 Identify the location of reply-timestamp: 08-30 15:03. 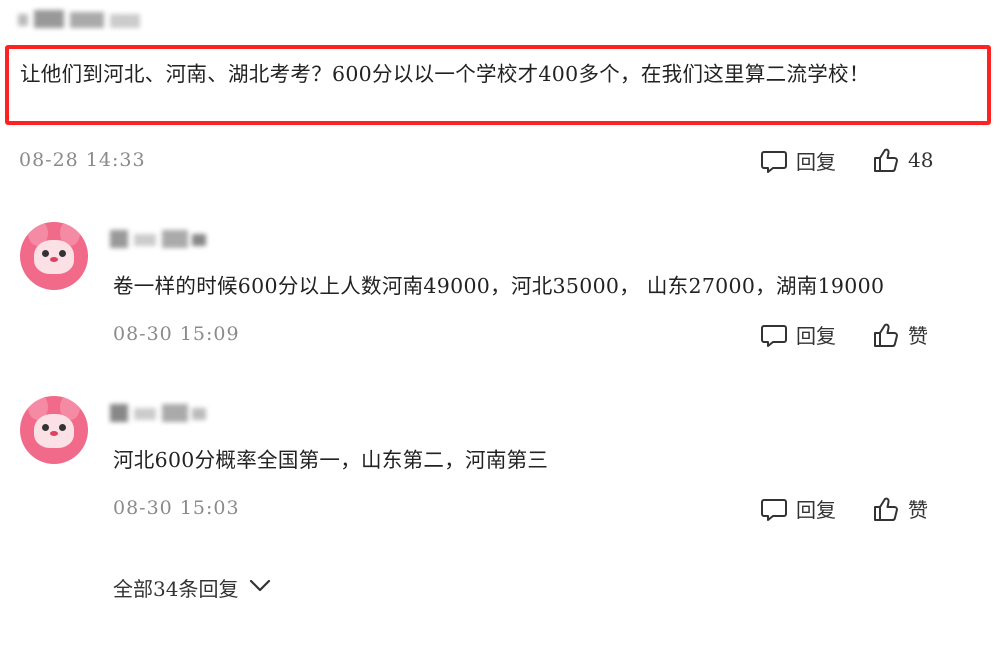
(176, 508).